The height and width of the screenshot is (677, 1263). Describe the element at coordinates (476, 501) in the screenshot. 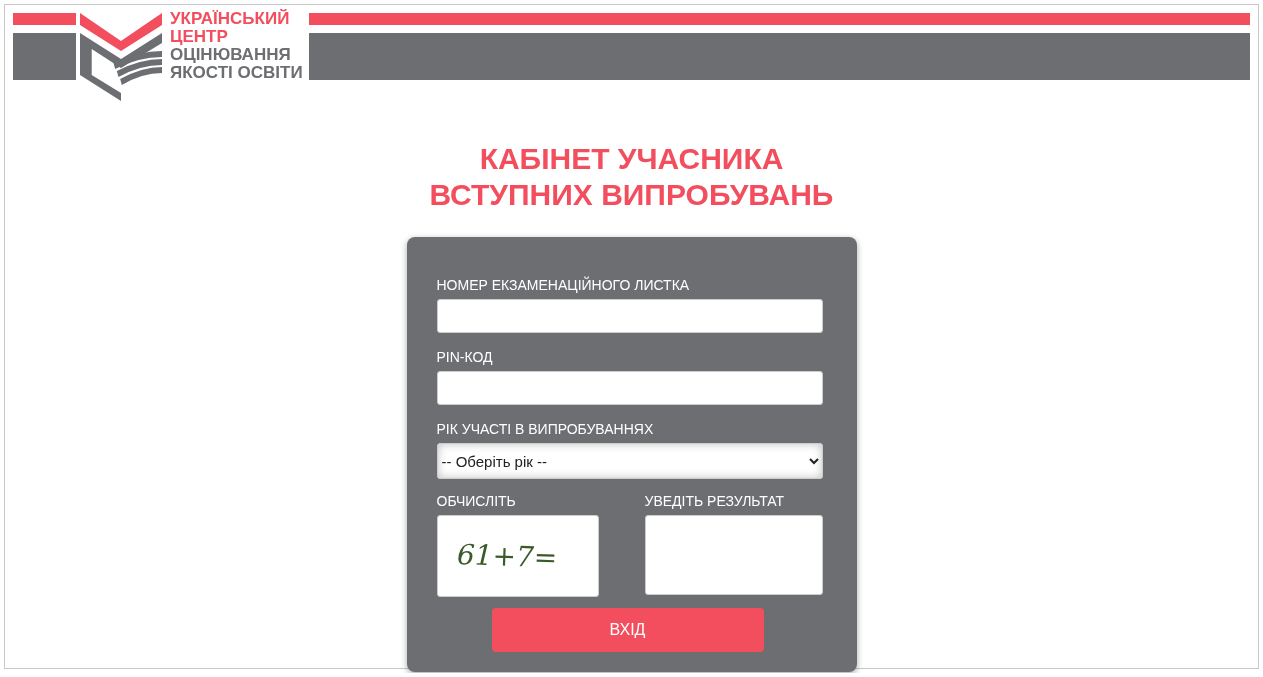

I see `field-label: ОБЧИСЛІТЬ` at that location.